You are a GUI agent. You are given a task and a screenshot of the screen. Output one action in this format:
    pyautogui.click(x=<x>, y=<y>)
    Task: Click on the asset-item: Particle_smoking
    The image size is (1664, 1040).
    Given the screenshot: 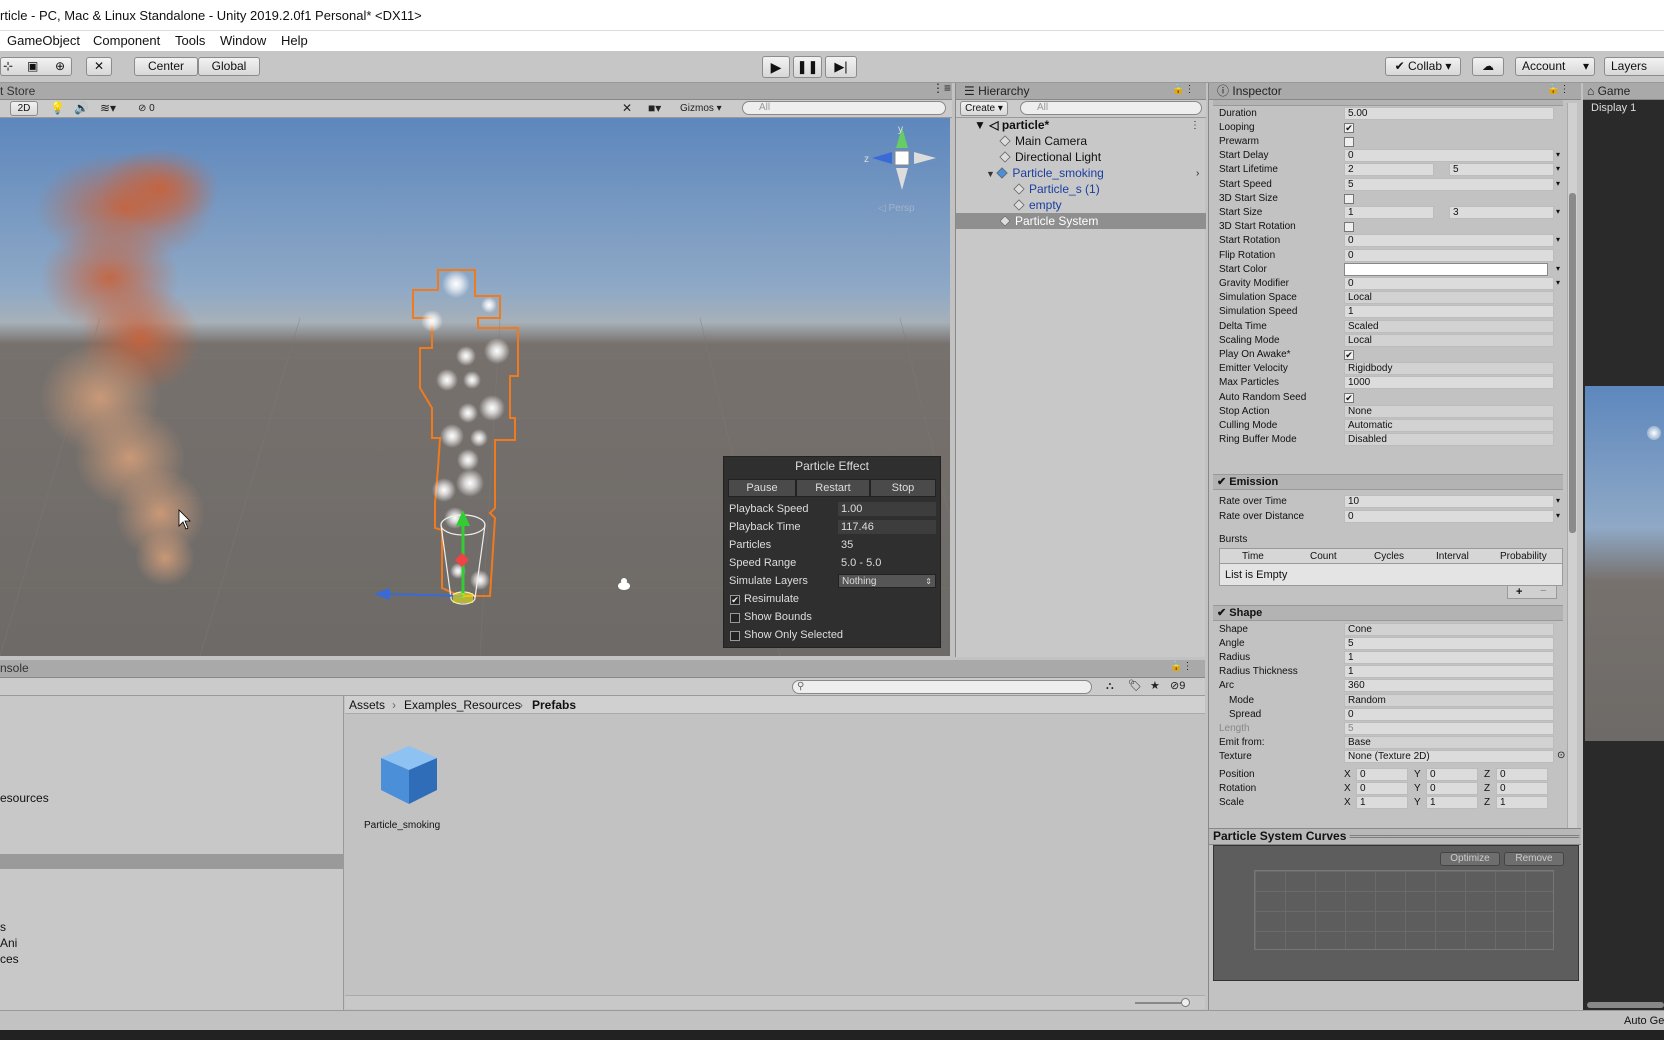 What is the action you would take?
    pyautogui.click(x=409, y=785)
    